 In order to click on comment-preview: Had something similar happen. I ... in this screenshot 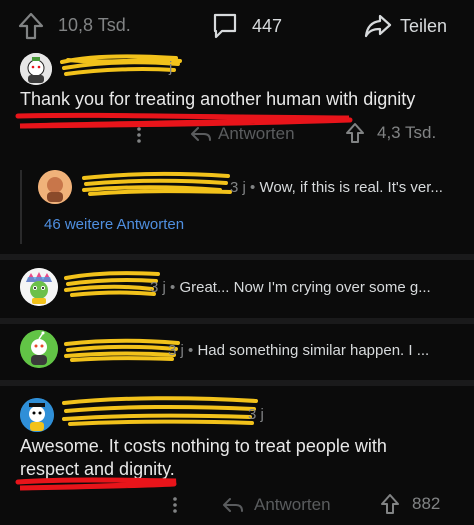, I will do `click(313, 350)`.